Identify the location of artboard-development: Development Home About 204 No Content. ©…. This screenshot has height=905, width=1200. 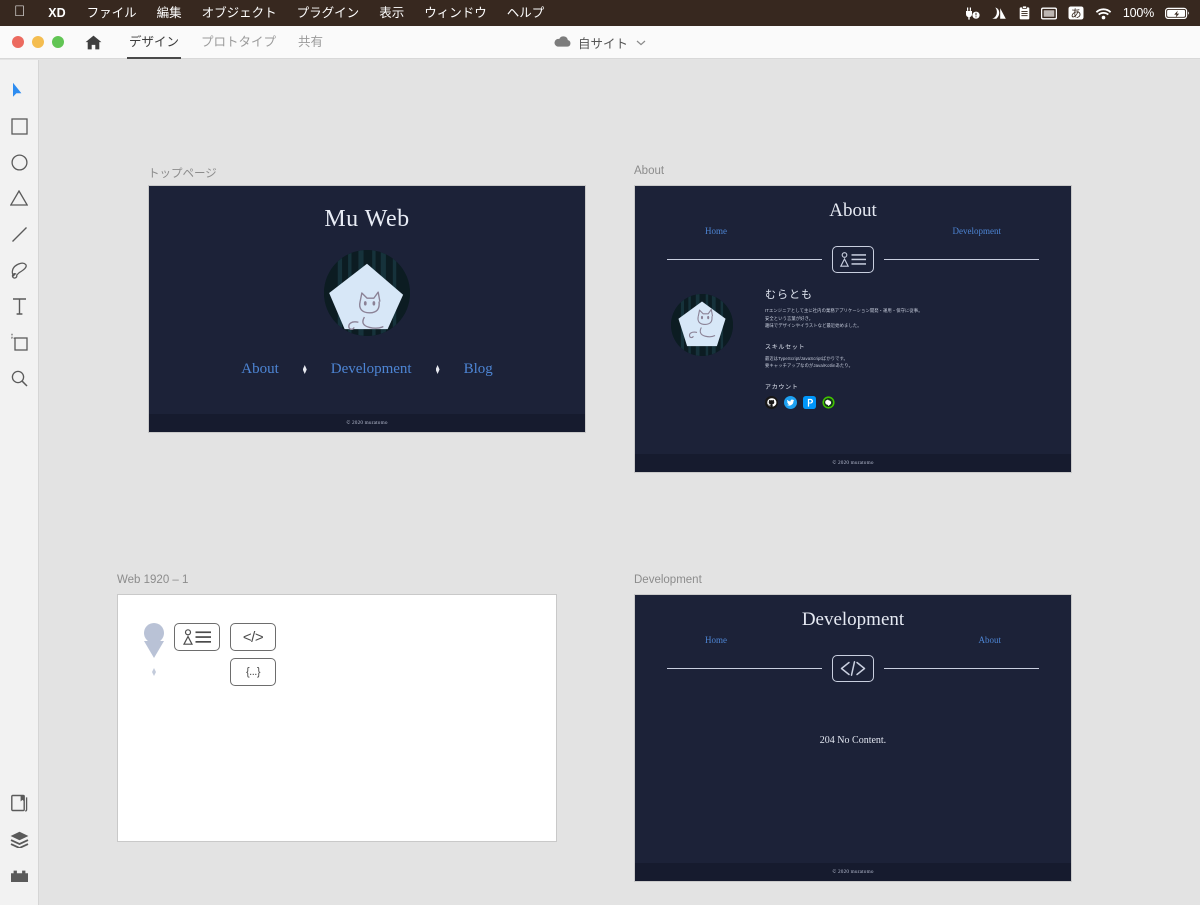
(853, 738).